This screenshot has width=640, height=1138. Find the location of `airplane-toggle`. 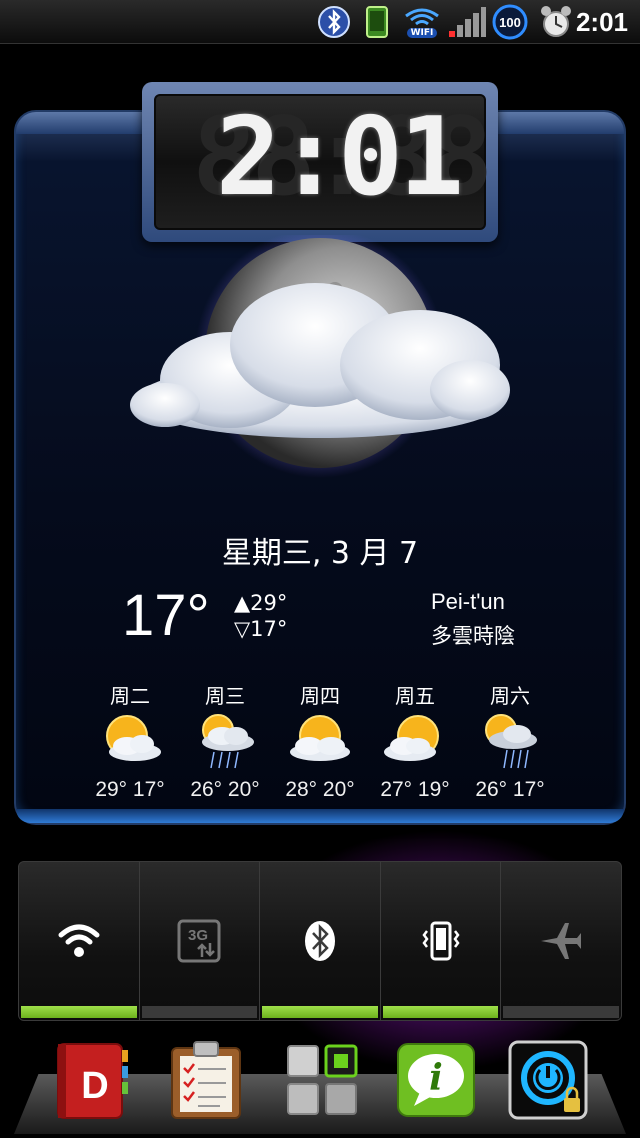

airplane-toggle is located at coordinates (561, 941).